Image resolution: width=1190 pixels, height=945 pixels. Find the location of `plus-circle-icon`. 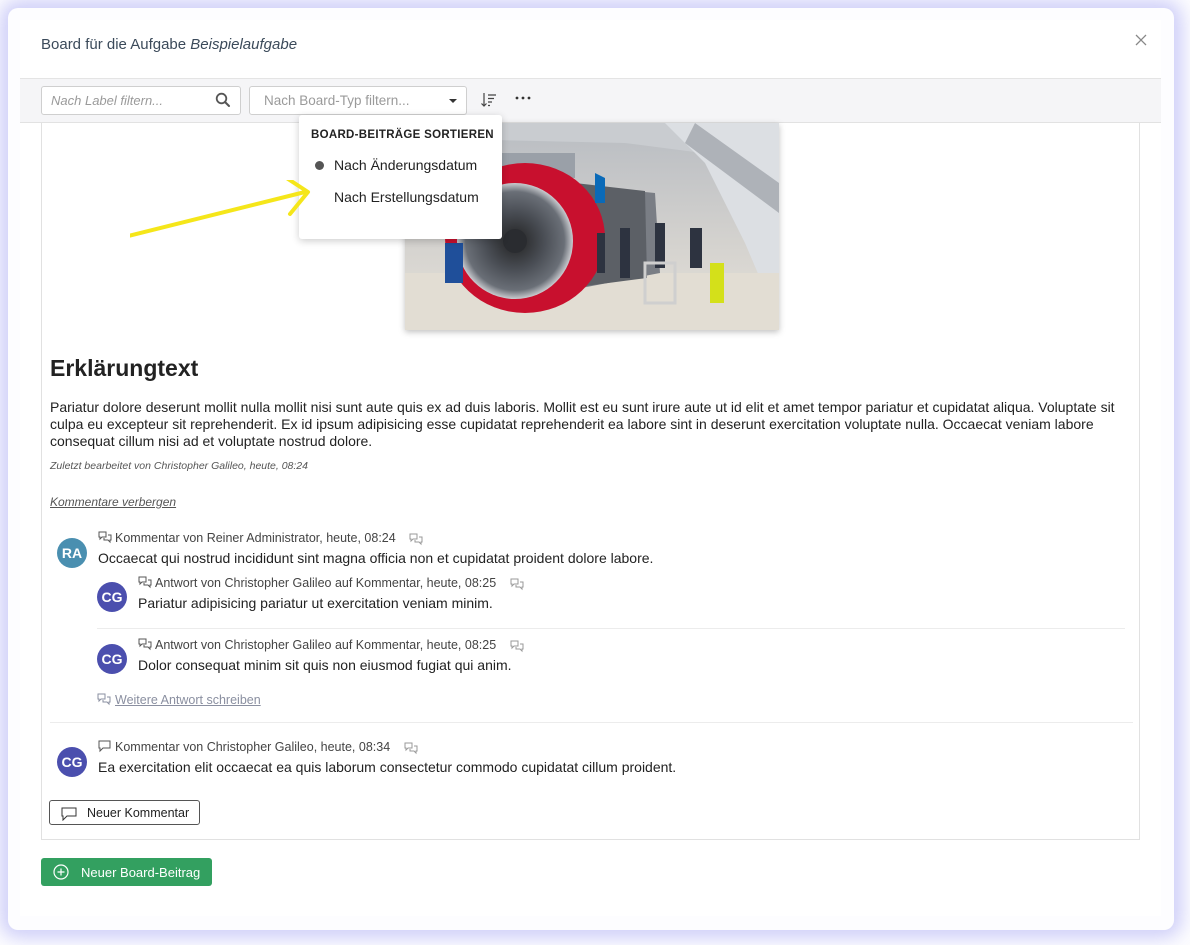

plus-circle-icon is located at coordinates (61, 872).